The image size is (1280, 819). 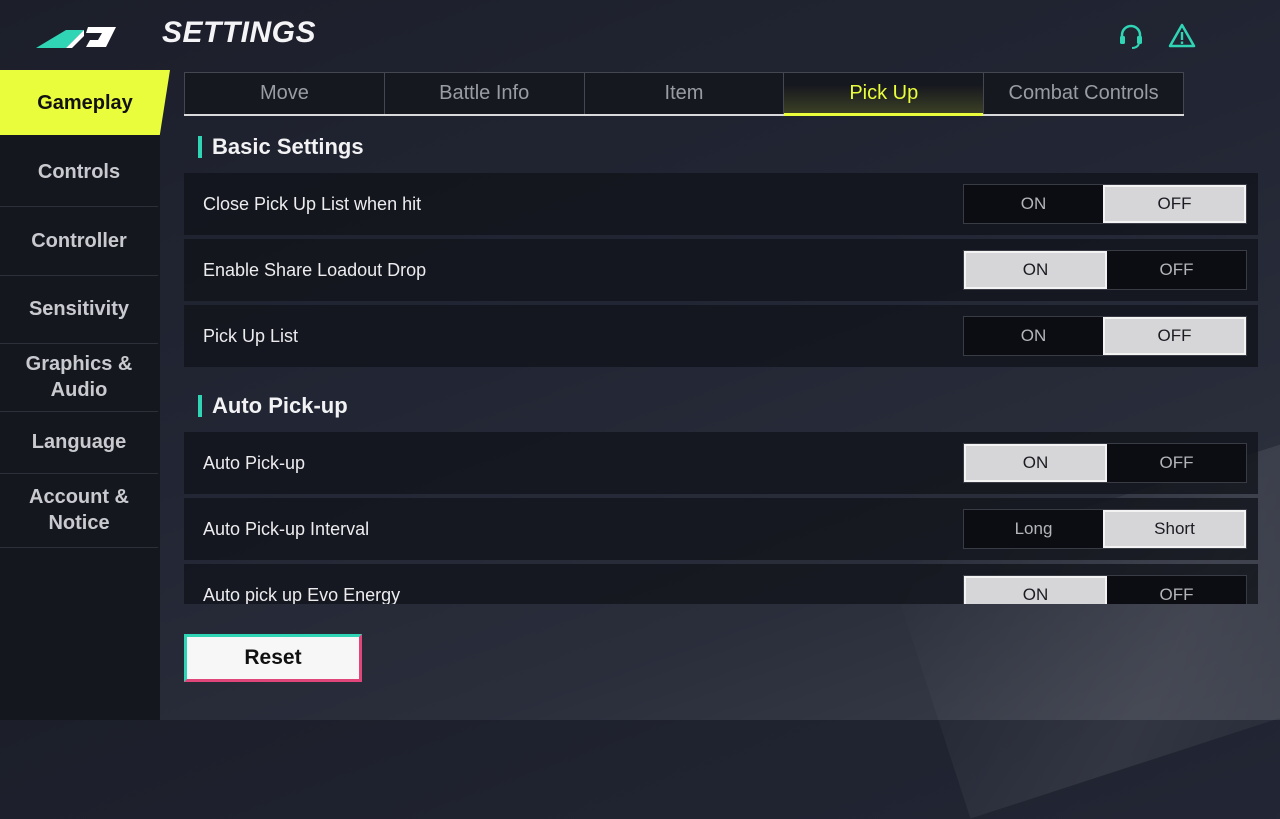 What do you see at coordinates (273, 406) in the screenshot?
I see `section-title-auto-pick-up: Auto Pick-up` at bounding box center [273, 406].